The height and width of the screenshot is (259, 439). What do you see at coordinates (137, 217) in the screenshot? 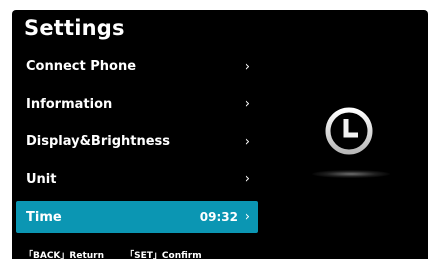
I see `menu-item-time: Time 09:32 ›` at bounding box center [137, 217].